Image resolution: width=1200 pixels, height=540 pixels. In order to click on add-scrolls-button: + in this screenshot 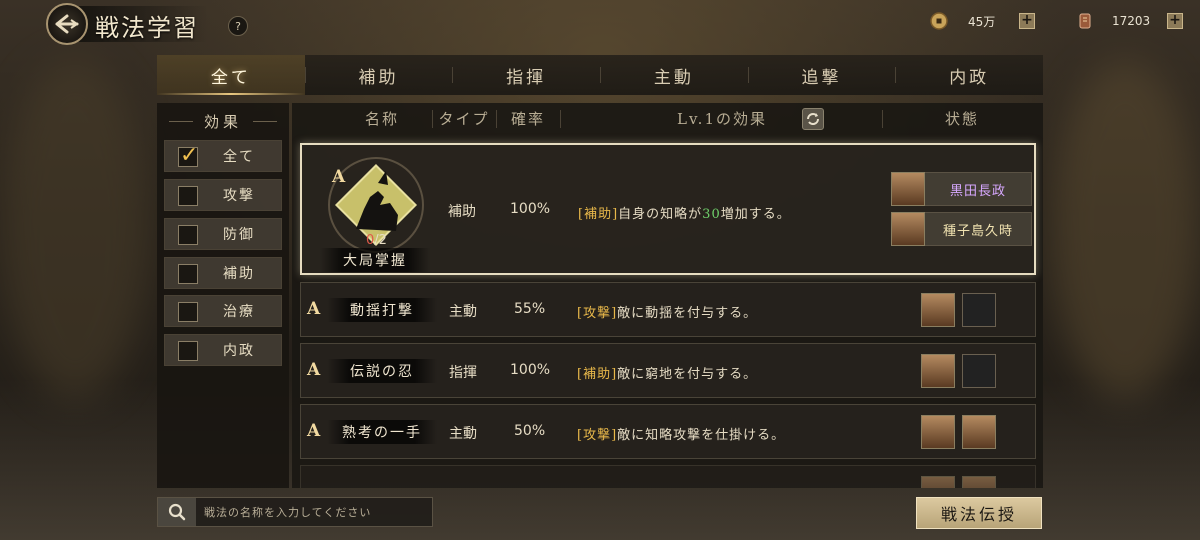, I will do `click(1175, 21)`.